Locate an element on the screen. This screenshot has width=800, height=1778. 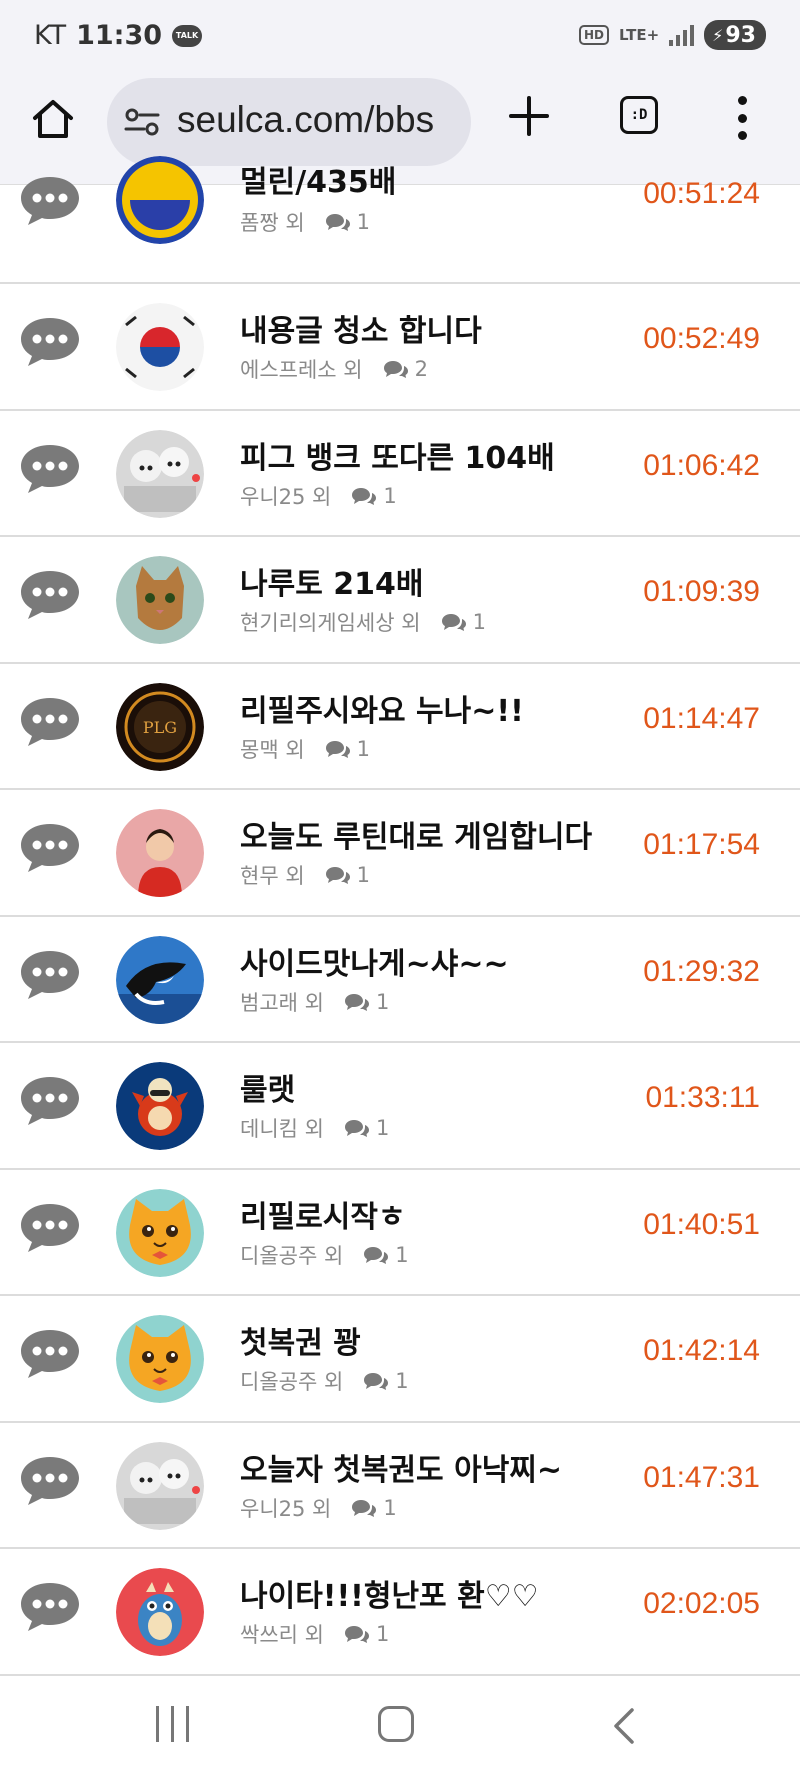
post-row: 오늘자 첫복권도 아낙찌~ 우니25 외 1 01:47:31 is located at coordinates (400, 1486).